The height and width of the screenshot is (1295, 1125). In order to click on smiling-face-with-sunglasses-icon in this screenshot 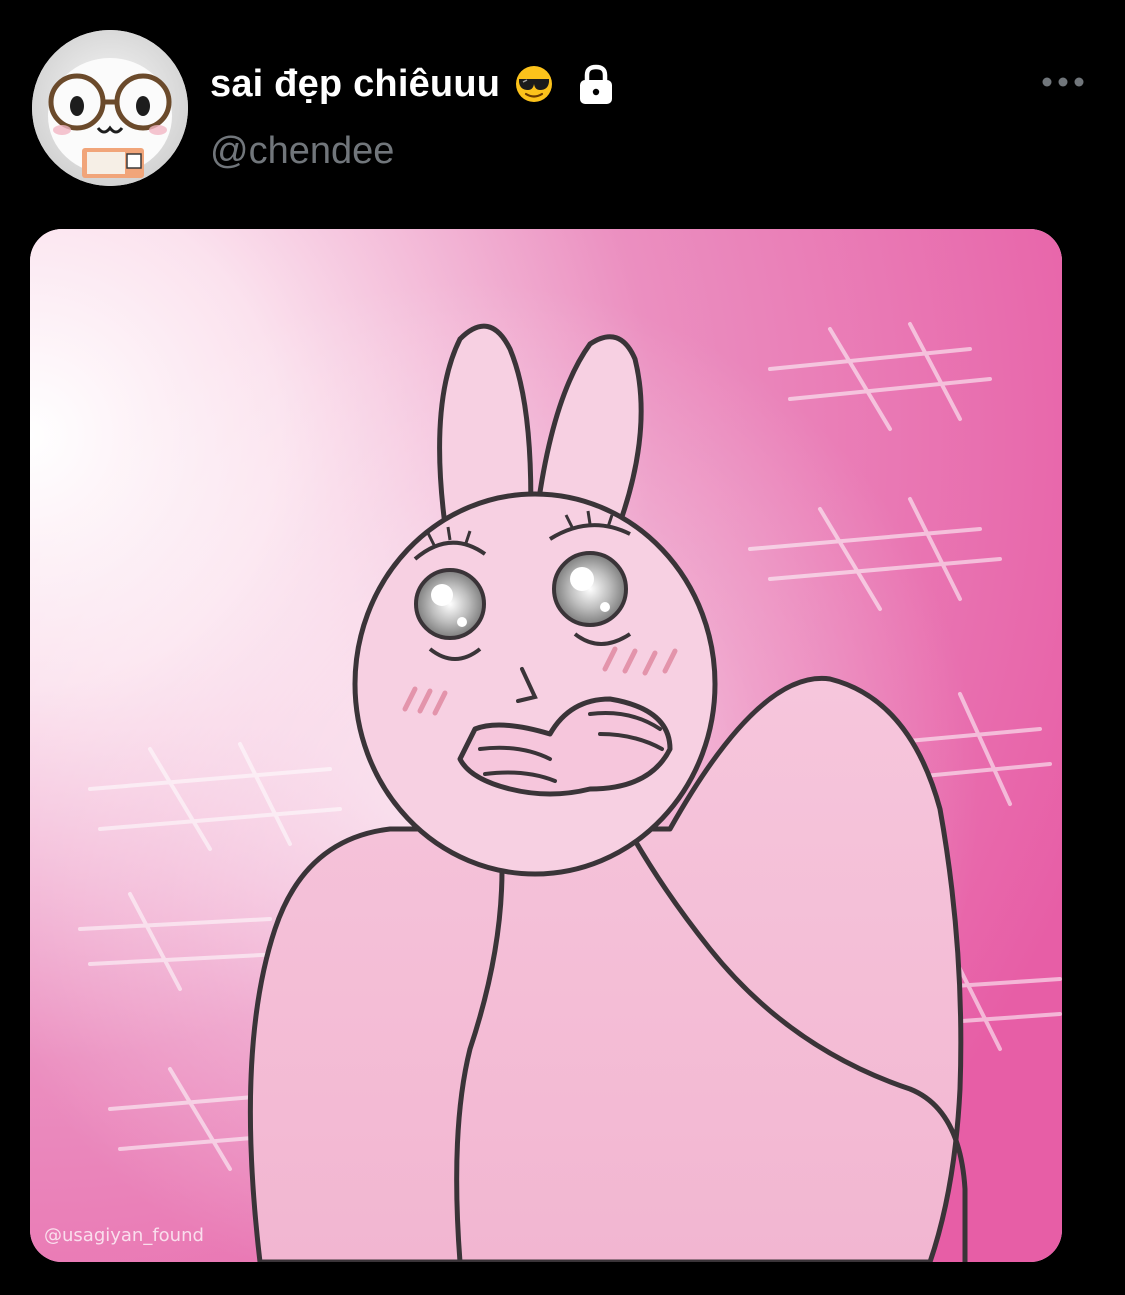, I will do `click(534, 84)`.